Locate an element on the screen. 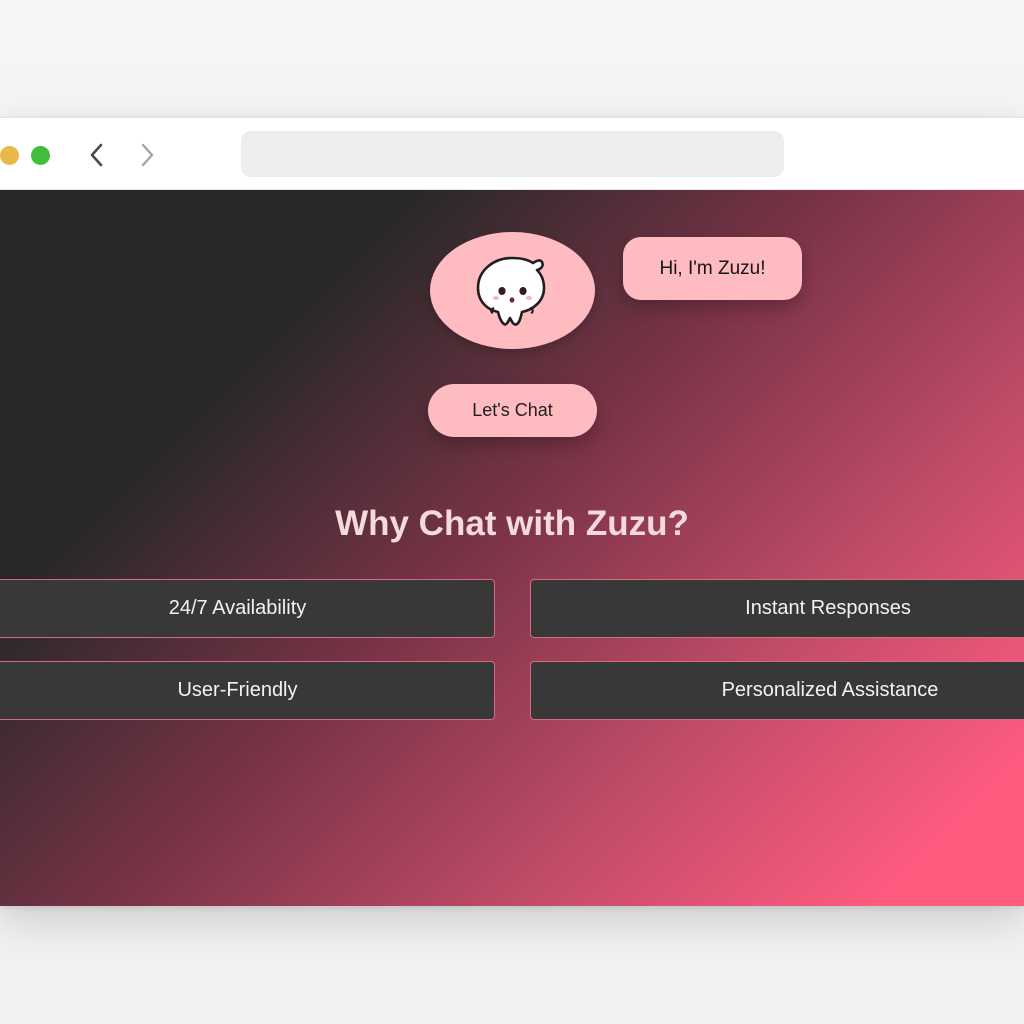  feature-card: 24/7 Availability is located at coordinates (247, 608).